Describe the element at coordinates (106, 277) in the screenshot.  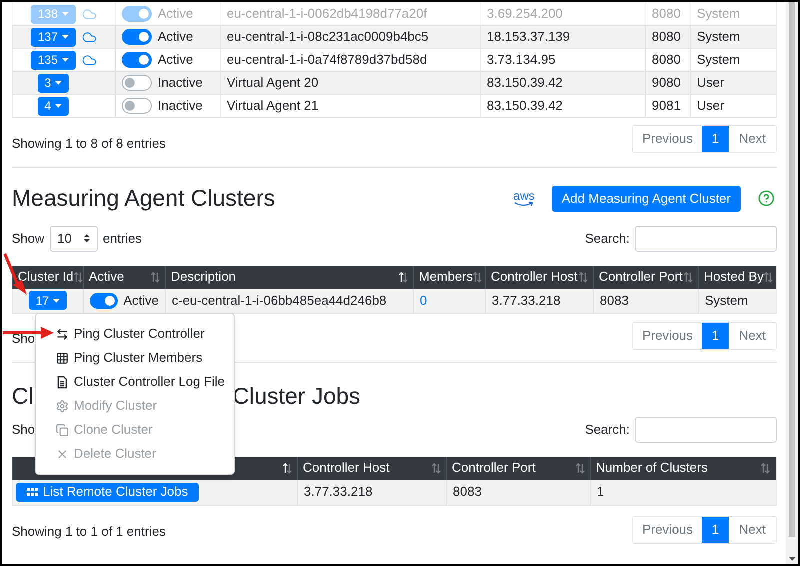
I see `column-label: Active` at that location.